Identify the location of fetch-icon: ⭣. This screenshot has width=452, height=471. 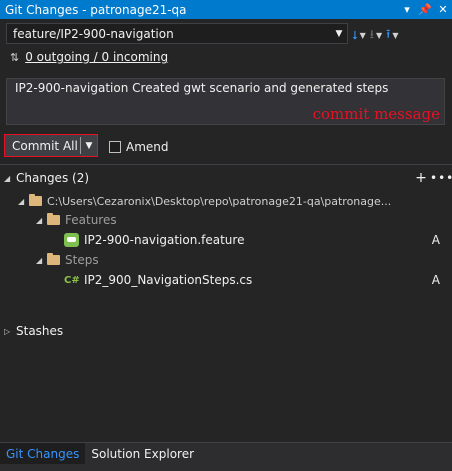
(355, 35).